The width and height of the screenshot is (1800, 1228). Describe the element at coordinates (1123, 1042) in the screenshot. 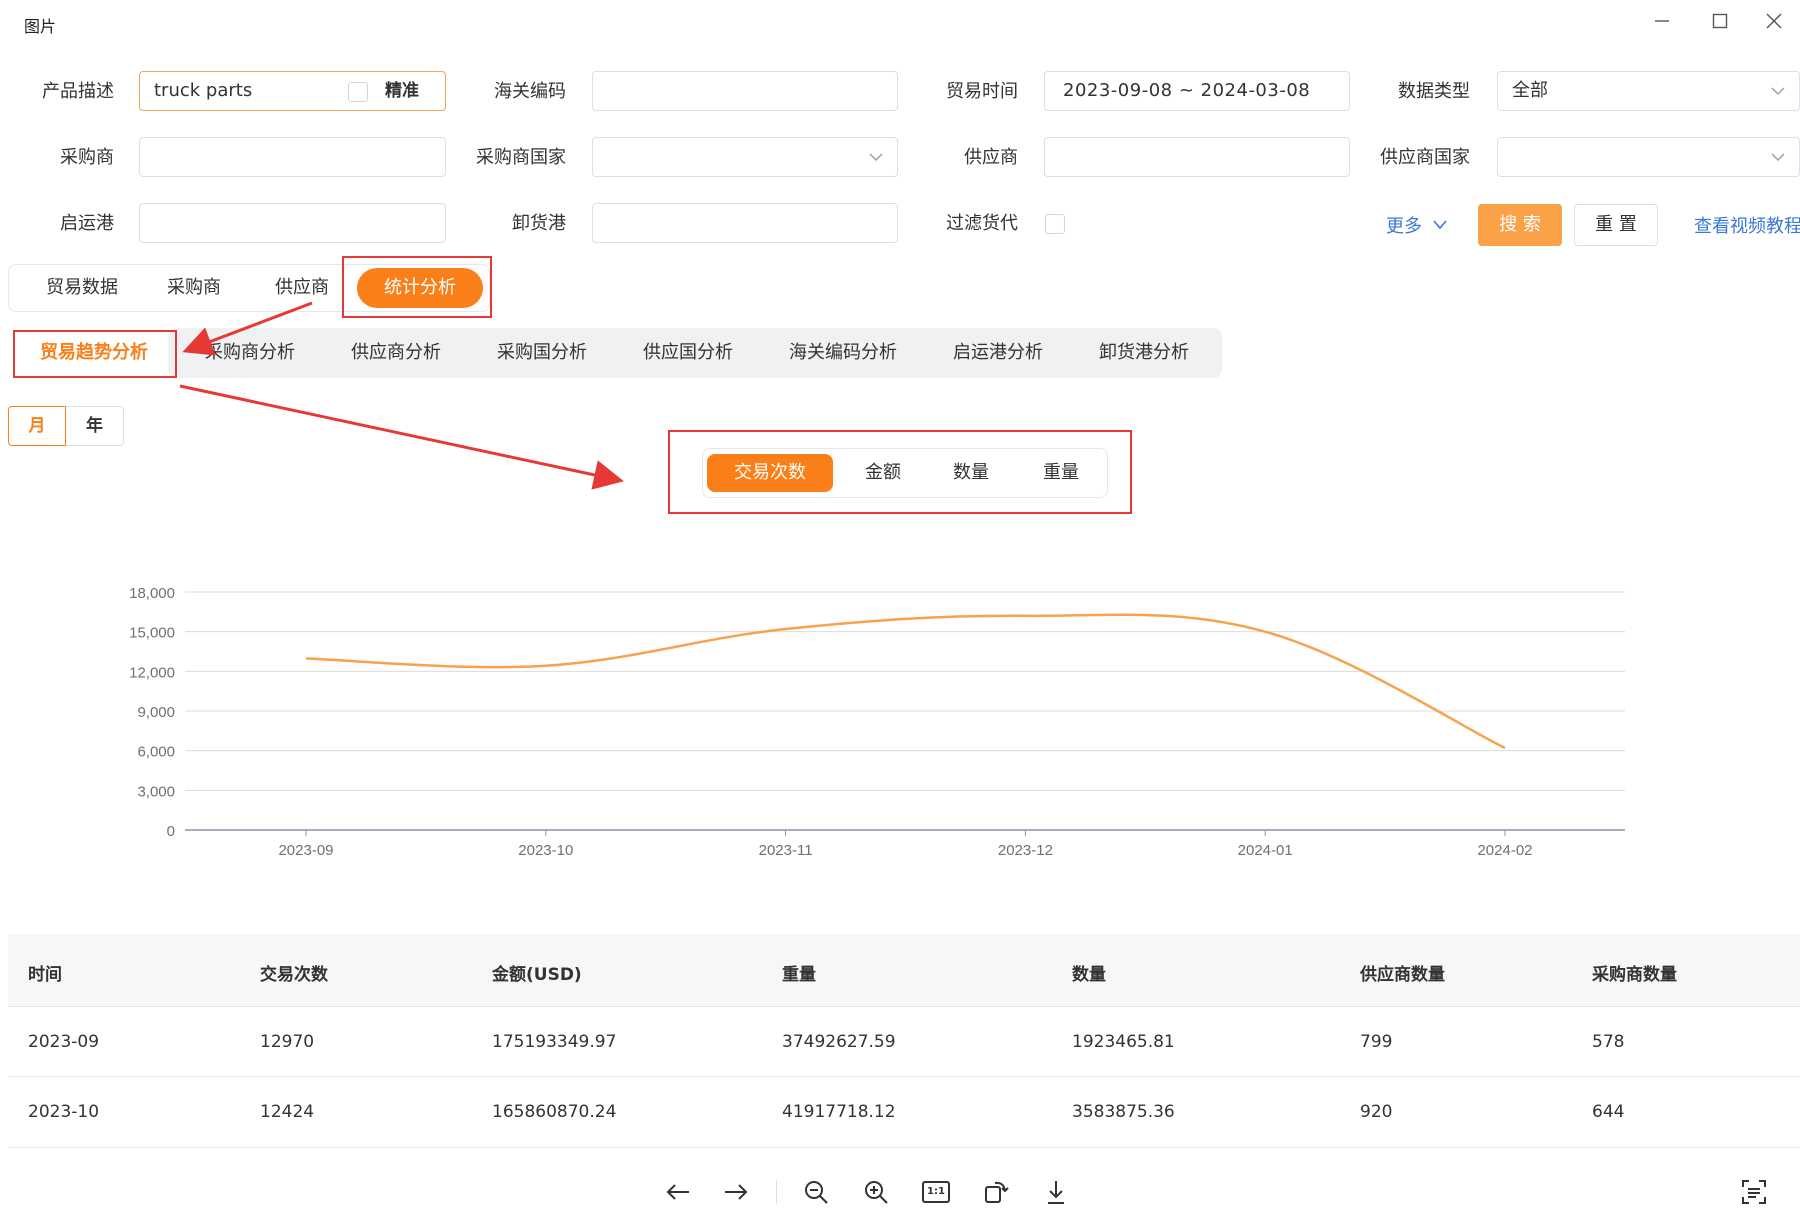

I see `cell: 1923465.81` at that location.